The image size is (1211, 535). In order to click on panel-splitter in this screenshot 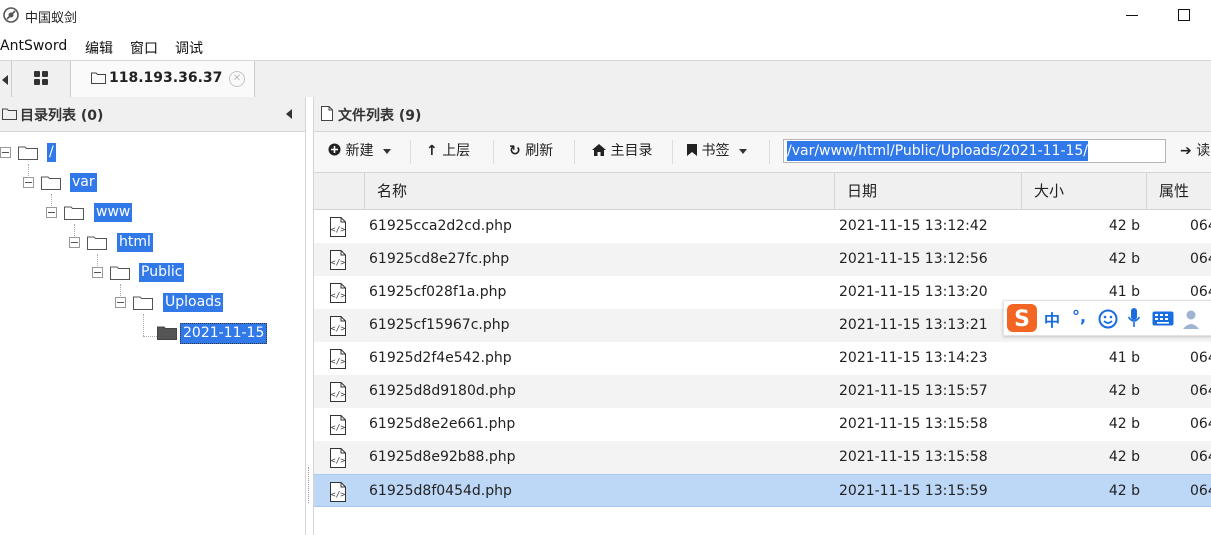, I will do `click(309, 316)`.